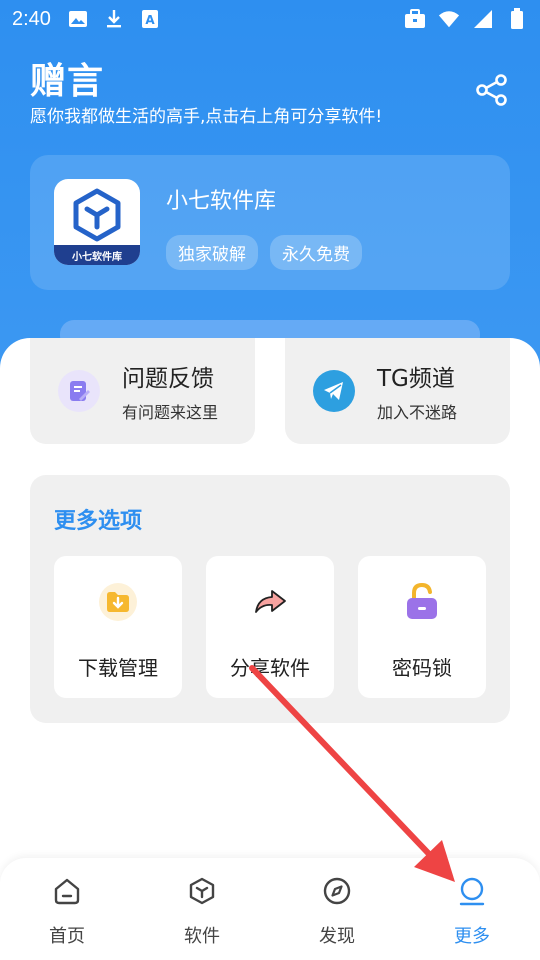  I want to click on briefcase-icon, so click(415, 19).